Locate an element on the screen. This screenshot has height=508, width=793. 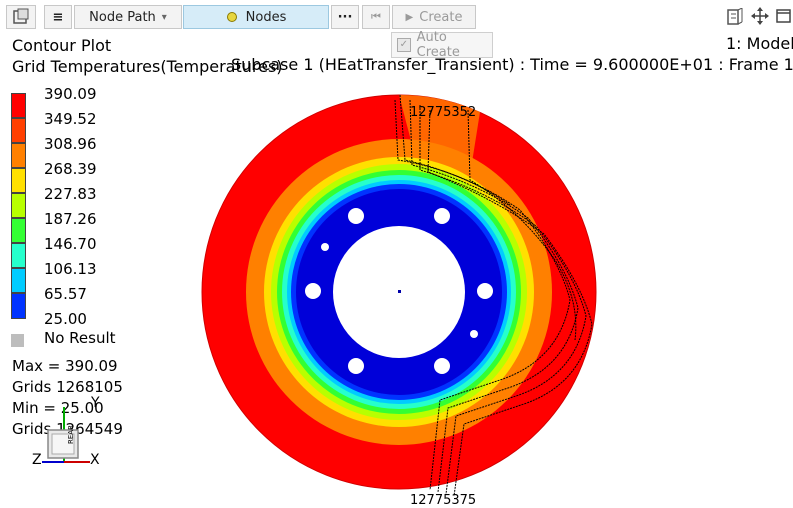
triad-face-label: REAR is located at coordinates (71, 434).